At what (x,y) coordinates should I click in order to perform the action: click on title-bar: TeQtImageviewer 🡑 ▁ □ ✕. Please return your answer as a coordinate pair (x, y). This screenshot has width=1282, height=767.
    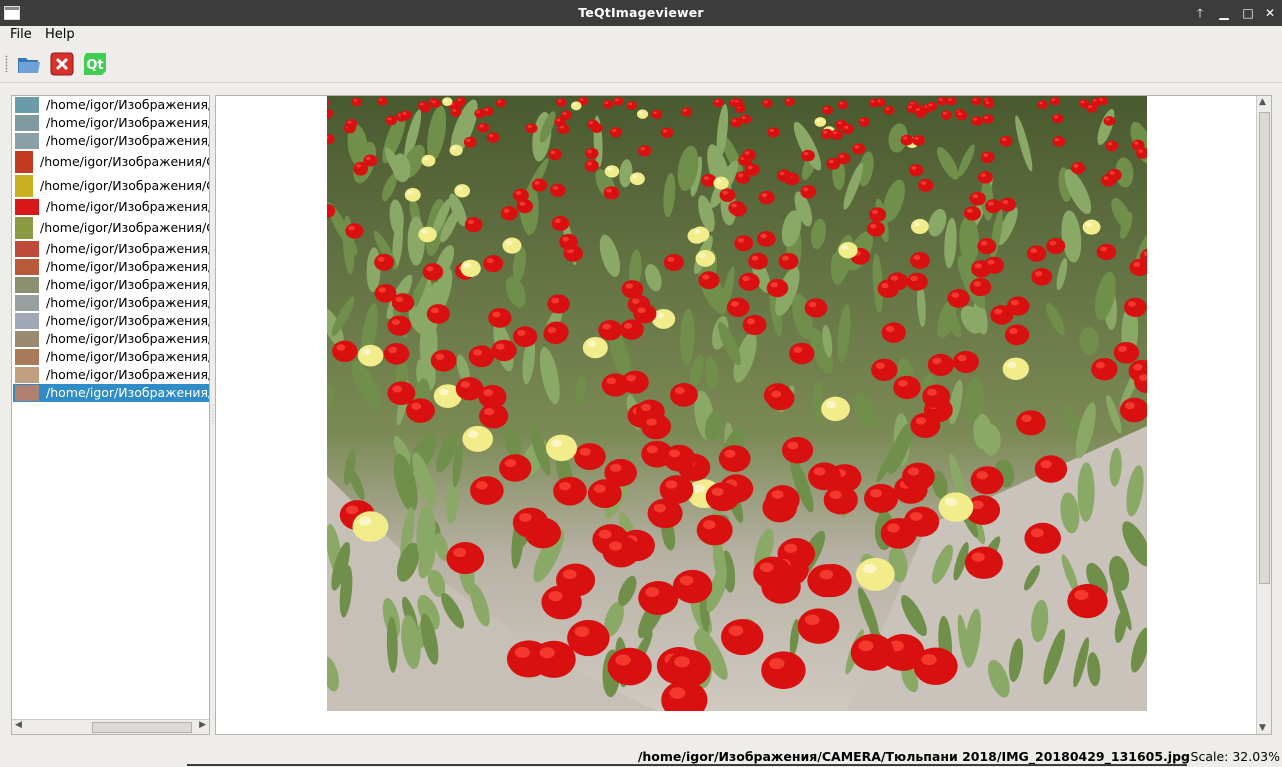
    Looking at the image, I should click on (641, 13).